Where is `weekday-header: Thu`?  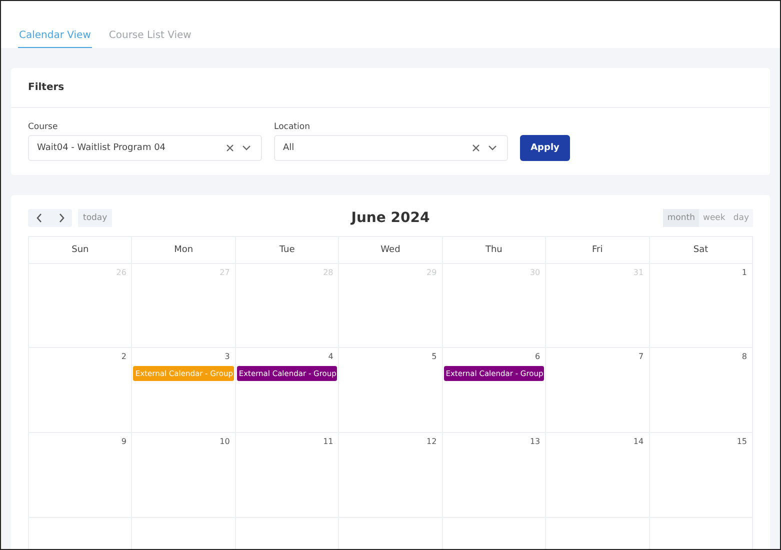
weekday-header: Thu is located at coordinates (494, 250).